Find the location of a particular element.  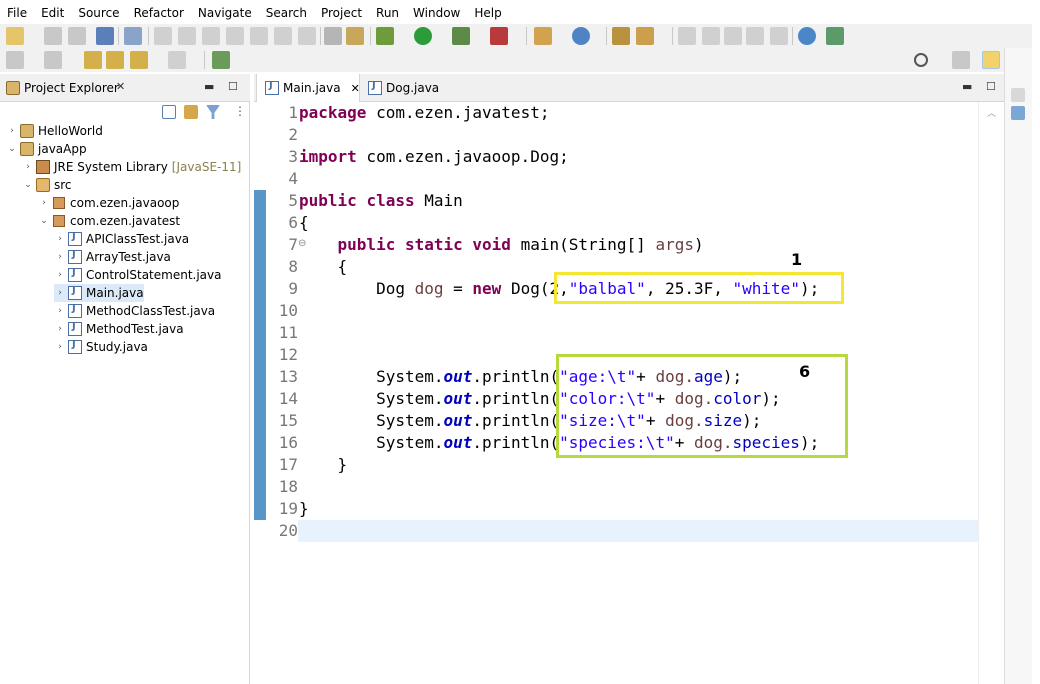

pin-editor-icon is located at coordinates (221, 60).